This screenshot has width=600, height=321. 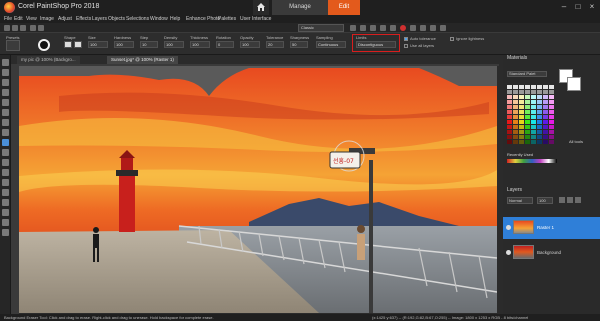 I want to click on blend-mode-dropdown: Normal, so click(x=520, y=200).